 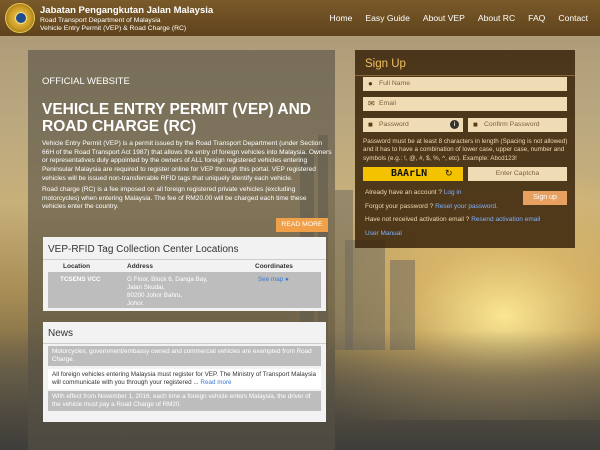 What do you see at coordinates (453, 192) in the screenshot?
I see `login-link: Log in` at bounding box center [453, 192].